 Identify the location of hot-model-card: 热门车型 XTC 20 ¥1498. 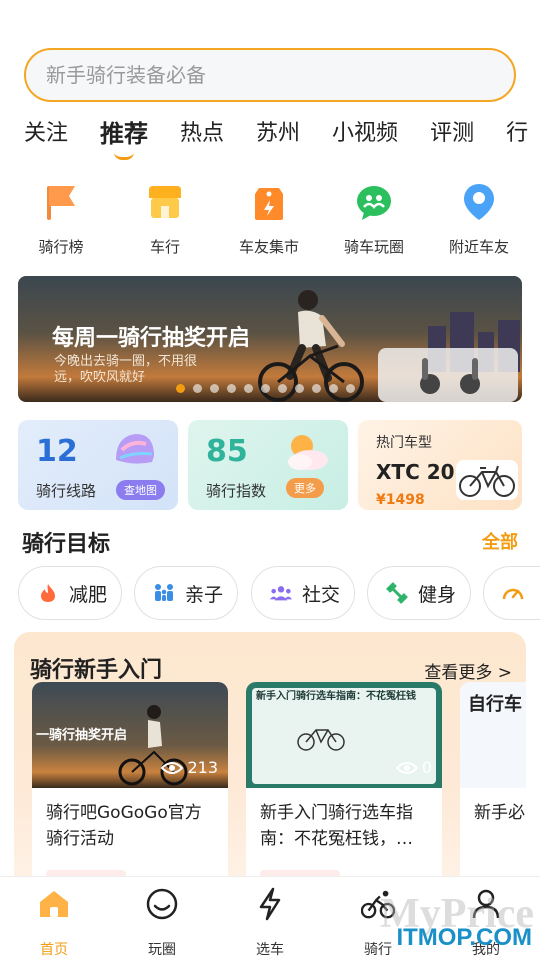
(440, 465).